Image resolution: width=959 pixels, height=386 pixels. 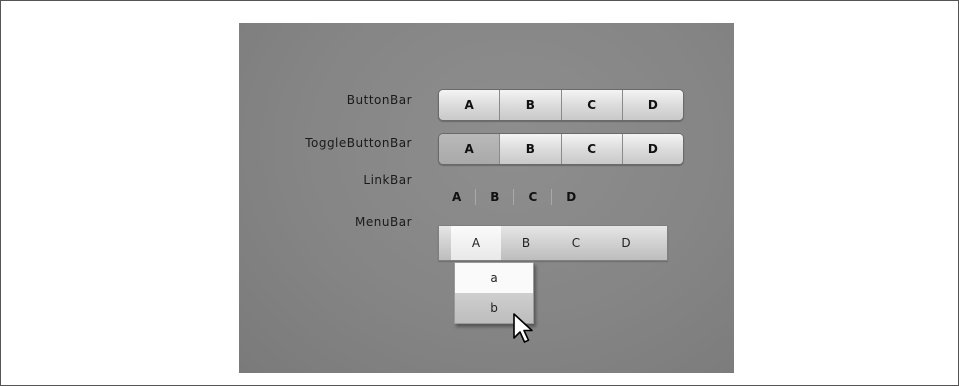 What do you see at coordinates (379, 100) in the screenshot?
I see `buttonbar-label: ButtonBar` at bounding box center [379, 100].